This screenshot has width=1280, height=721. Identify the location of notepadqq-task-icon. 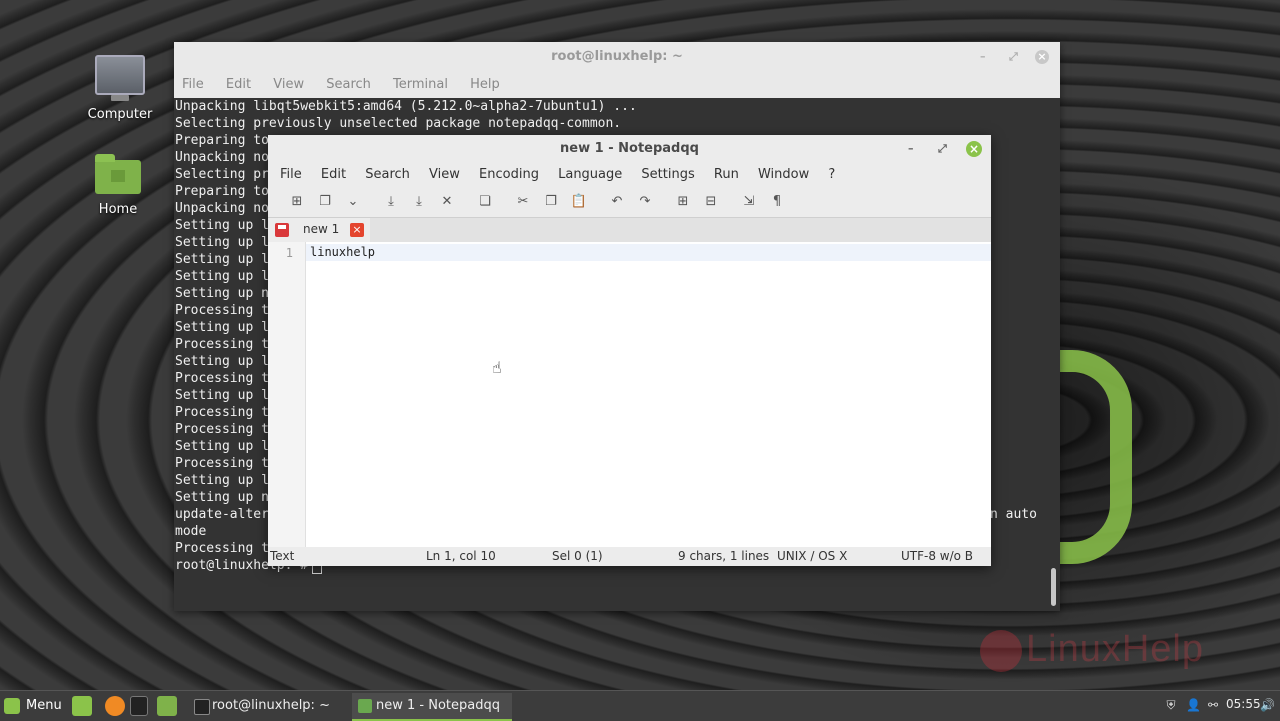
(365, 706).